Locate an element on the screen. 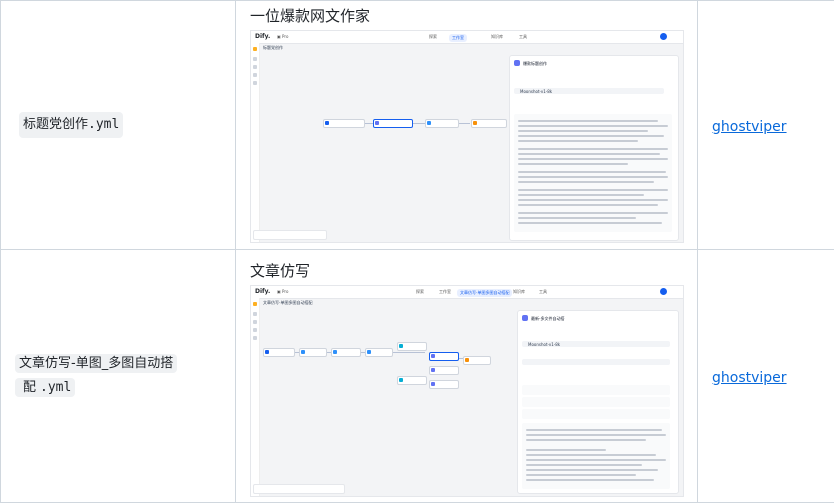  app-topbar: Dify. ▣ Pro 探索 工作室 知识库 工具 is located at coordinates (467, 37).